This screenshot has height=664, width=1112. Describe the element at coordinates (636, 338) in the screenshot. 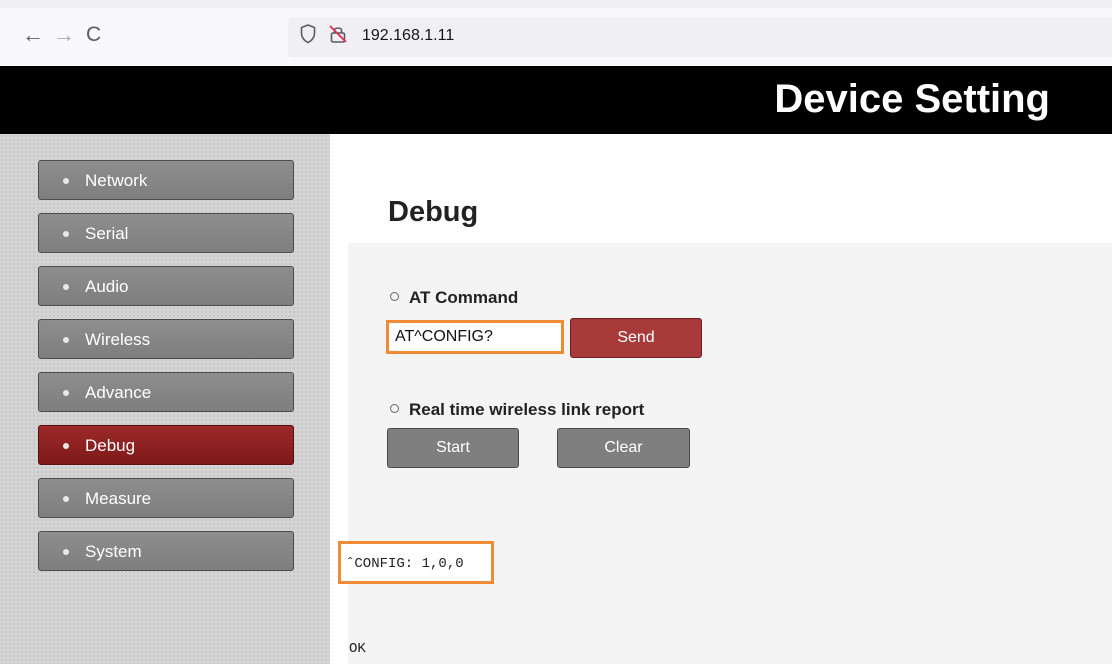

I see `send-button: Send` at that location.